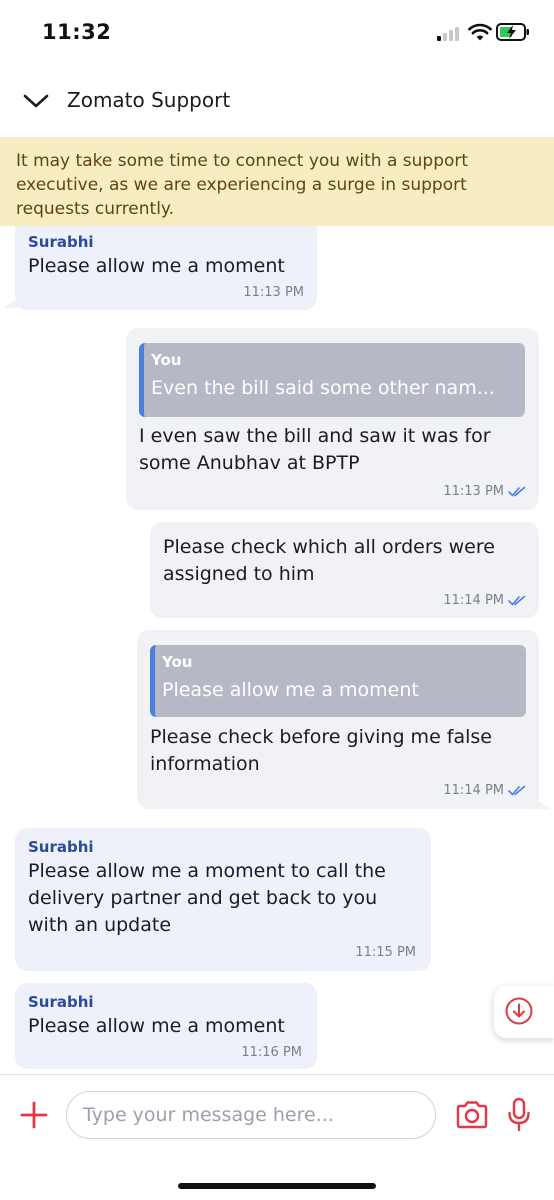 The width and height of the screenshot is (554, 1200). I want to click on chevron-down-icon, so click(36, 101).